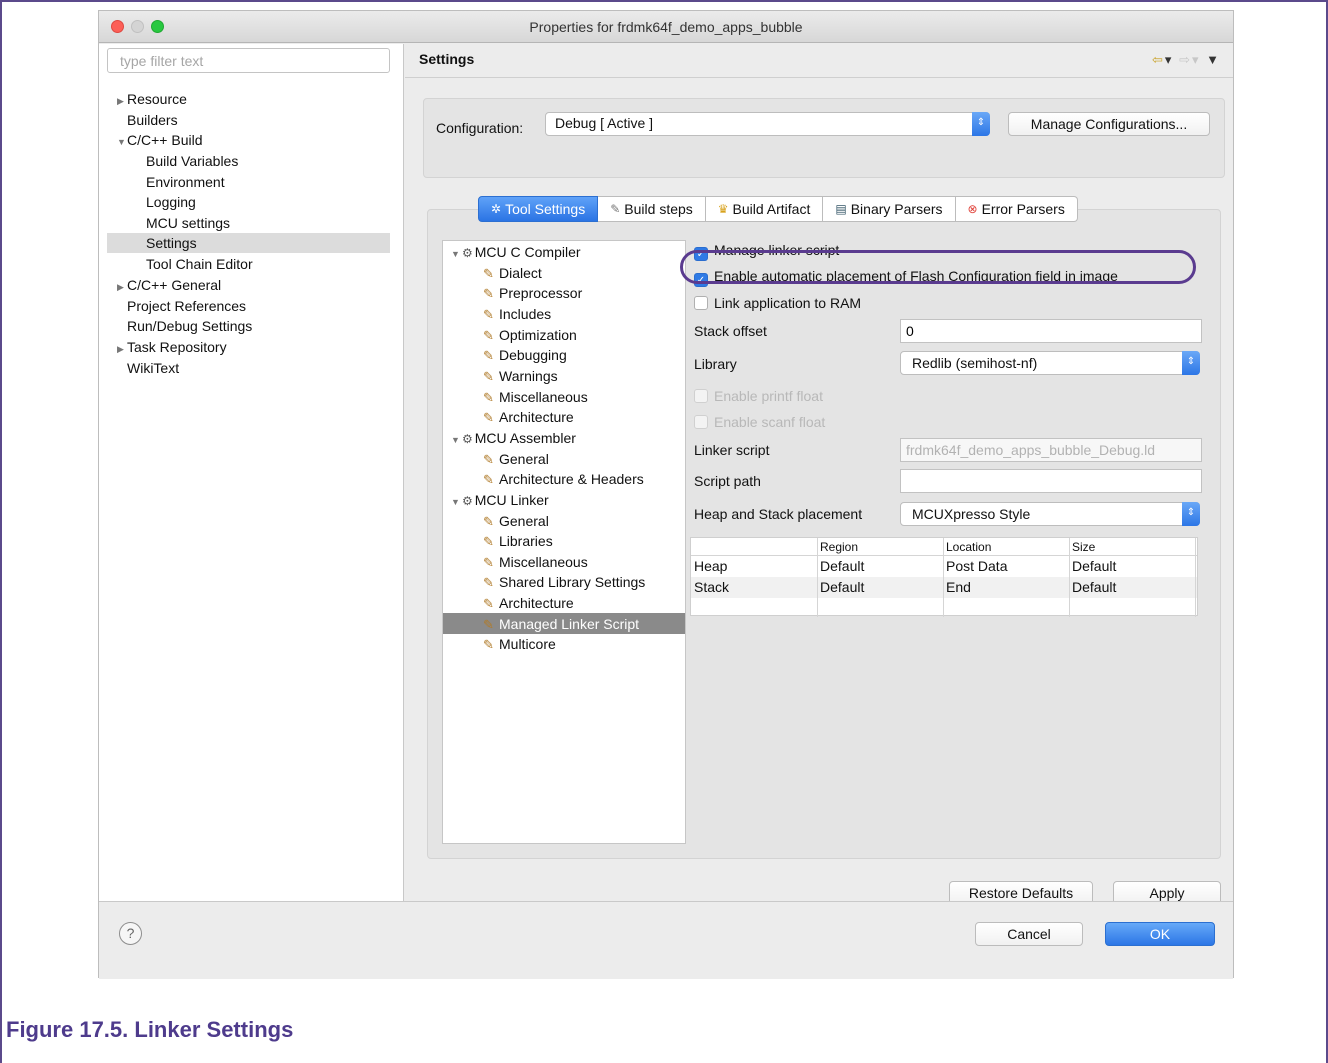  What do you see at coordinates (701, 303) in the screenshot?
I see `unchecked-box-icon` at bounding box center [701, 303].